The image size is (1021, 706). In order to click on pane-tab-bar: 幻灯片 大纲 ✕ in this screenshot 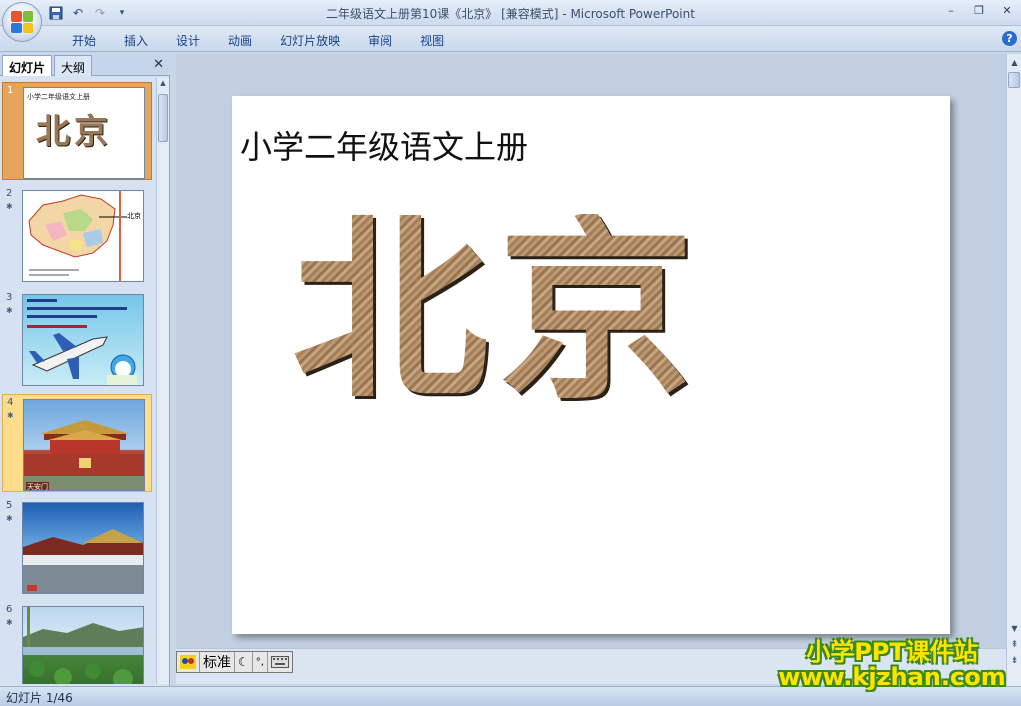, I will do `click(85, 65)`.